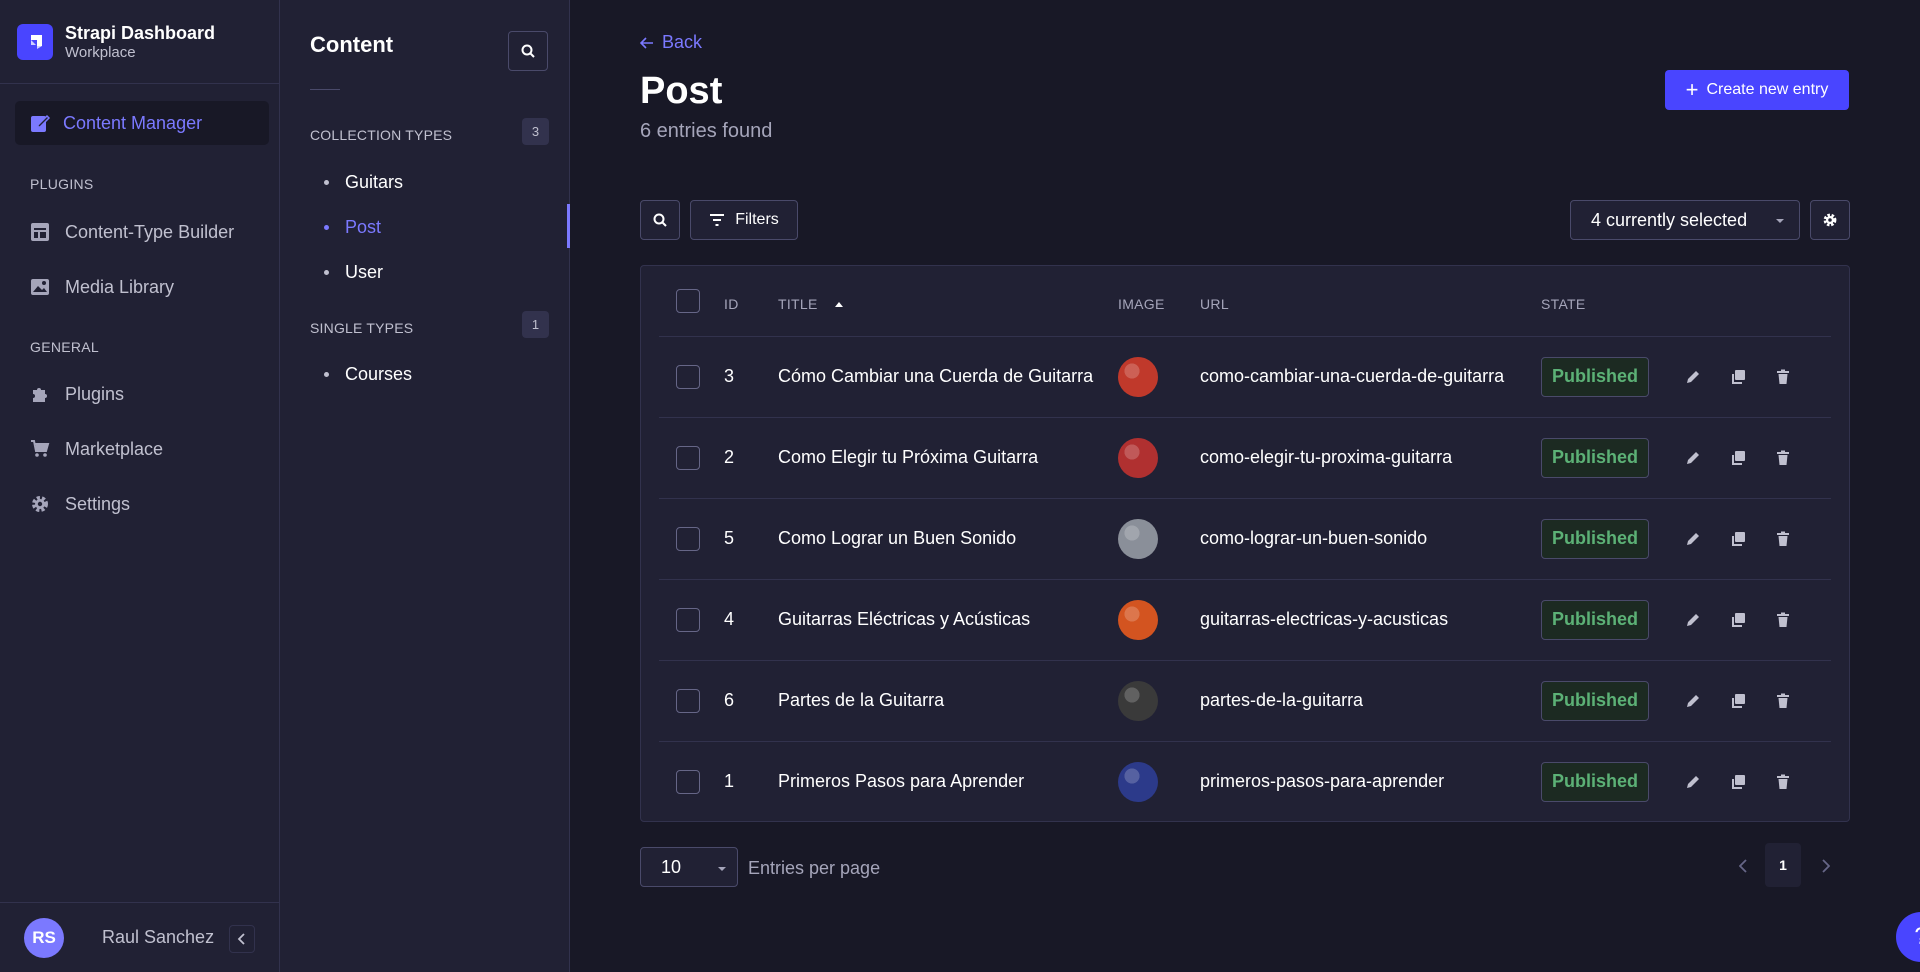 This screenshot has height=972, width=1920. I want to click on nav-item-plugins: Plugins, so click(76, 394).